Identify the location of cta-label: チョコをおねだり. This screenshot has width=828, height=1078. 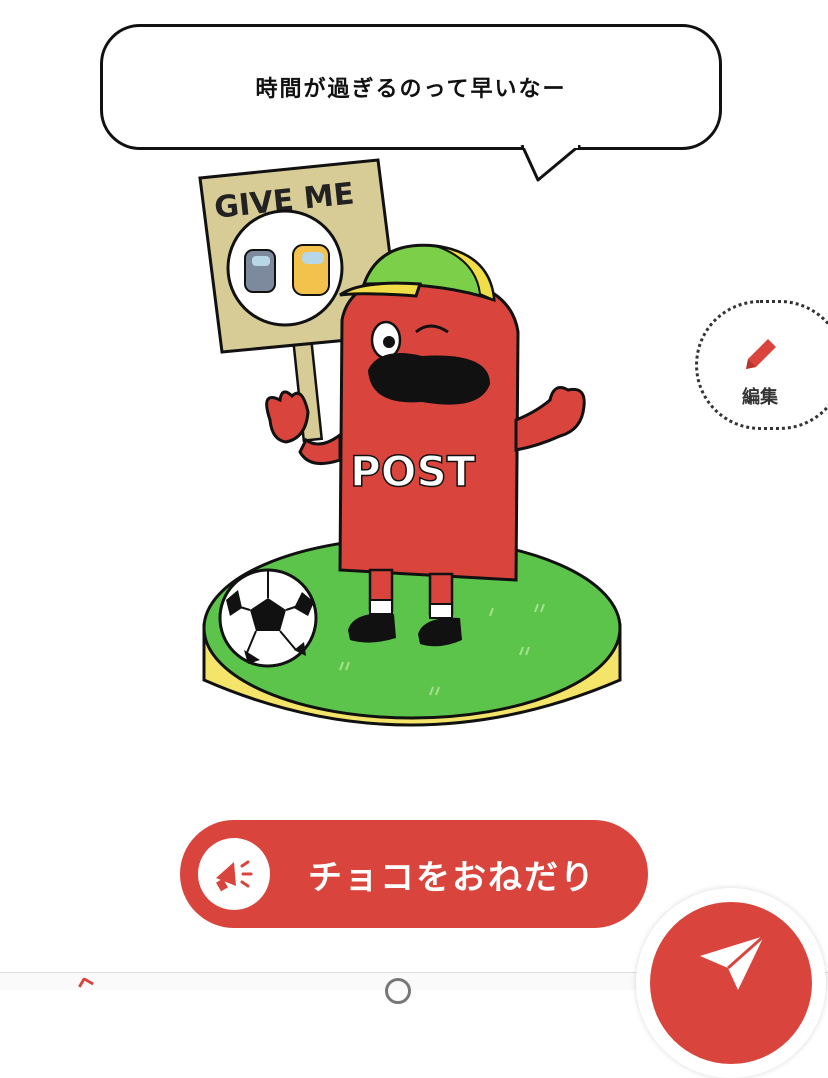
(452, 878).